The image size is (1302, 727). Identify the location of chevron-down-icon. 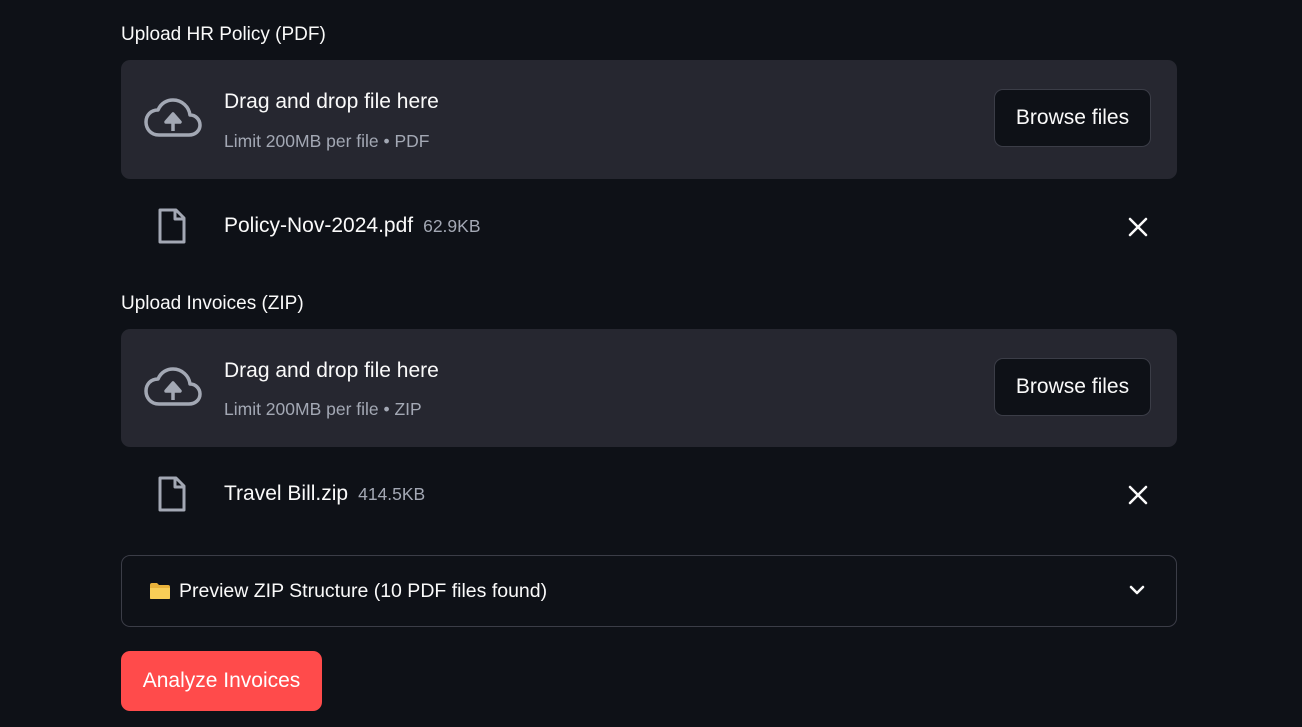
(1137, 590).